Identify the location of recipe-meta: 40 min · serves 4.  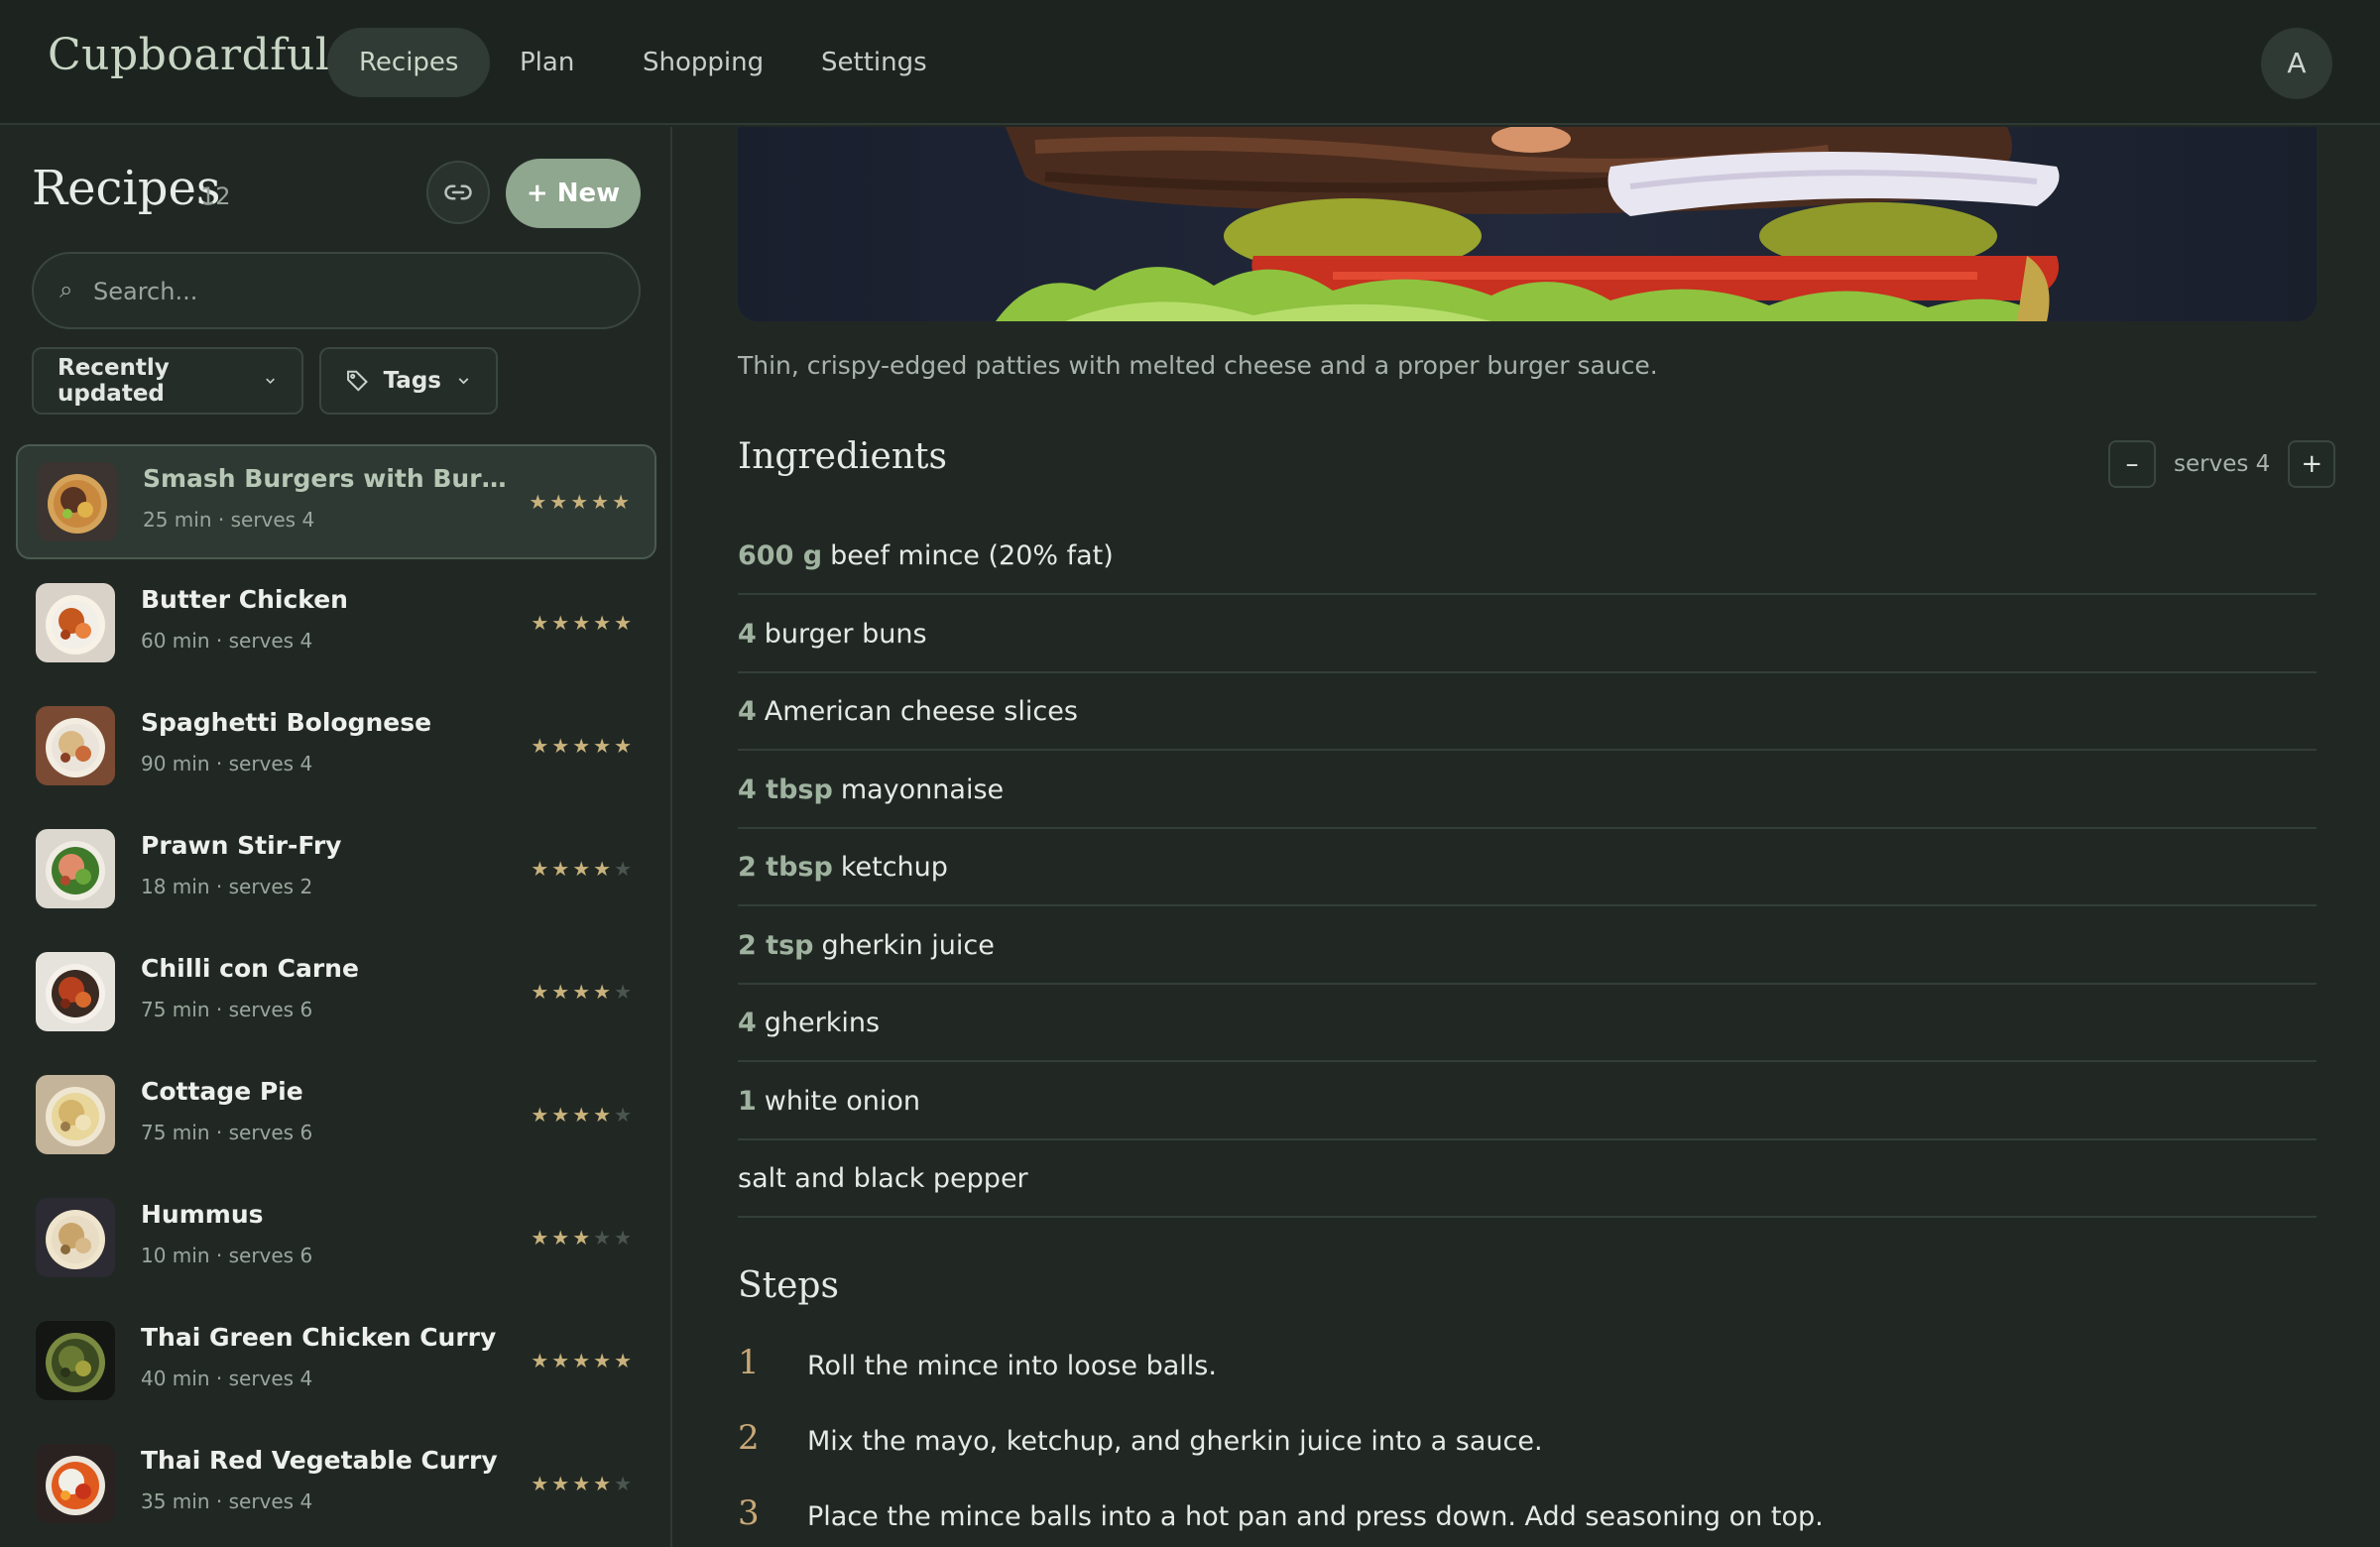
(227, 1378).